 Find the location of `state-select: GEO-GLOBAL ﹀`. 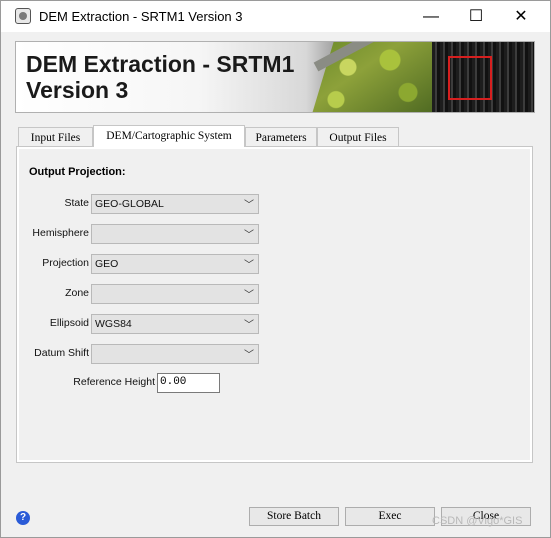

state-select: GEO-GLOBAL ﹀ is located at coordinates (175, 204).